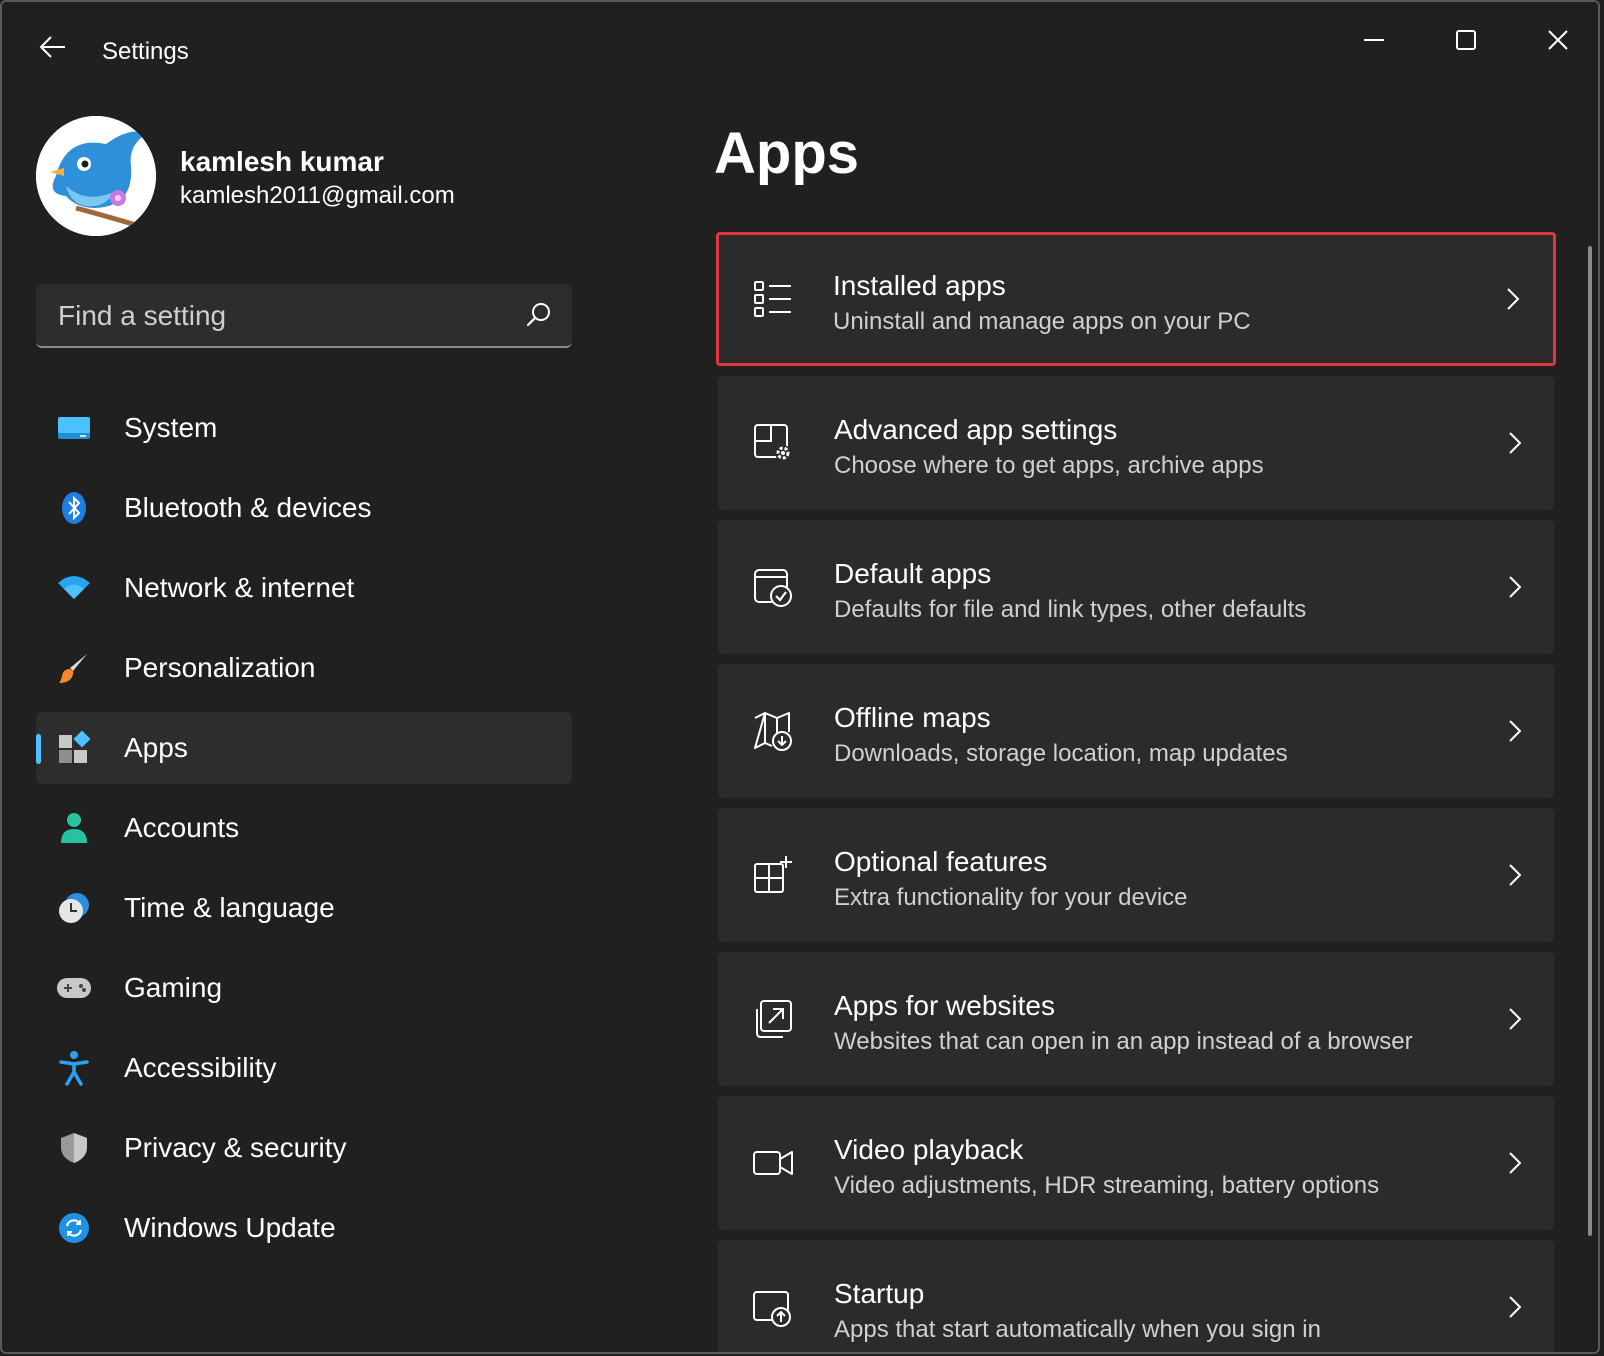 The width and height of the screenshot is (1604, 1356). What do you see at coordinates (229, 907) in the screenshot?
I see `sidebar-item-label: Time & language` at bounding box center [229, 907].